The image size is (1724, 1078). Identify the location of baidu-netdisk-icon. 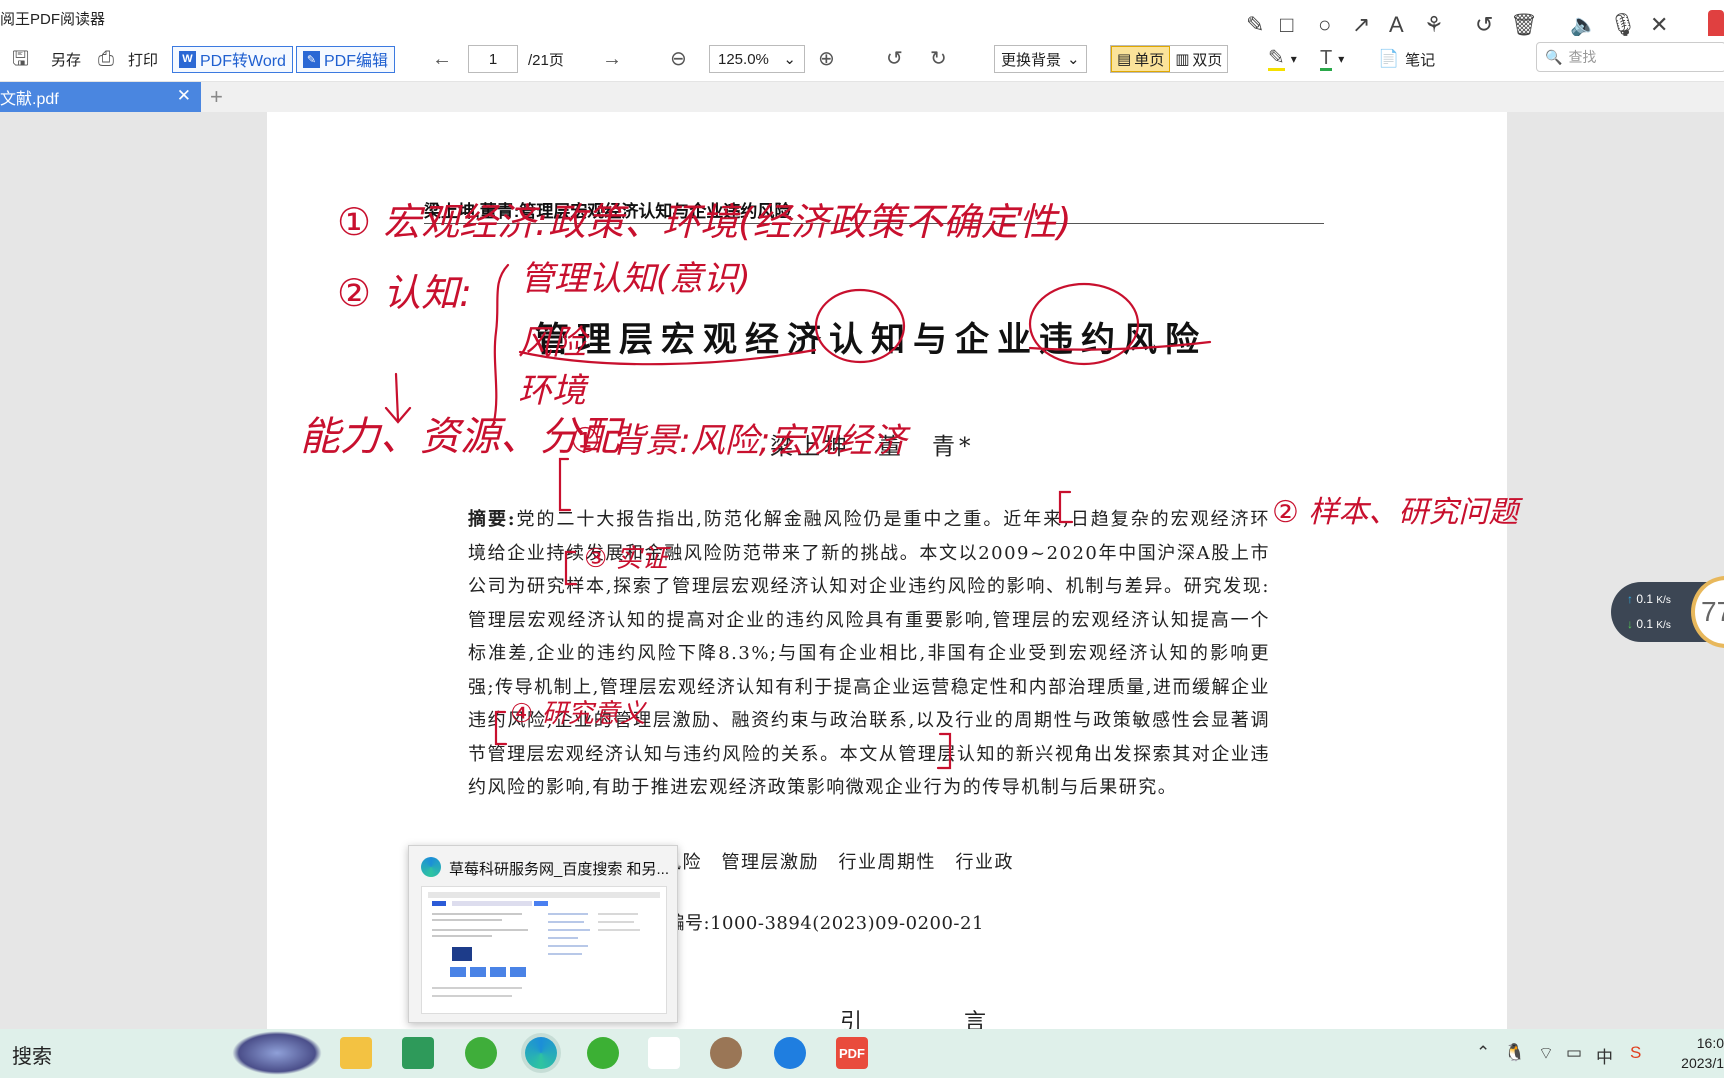
(664, 1053).